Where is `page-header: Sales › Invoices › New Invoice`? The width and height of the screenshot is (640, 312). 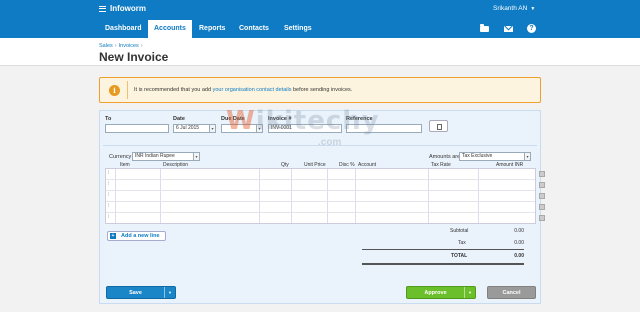
page-header: Sales › Invoices › New Invoice is located at coordinates (320, 52).